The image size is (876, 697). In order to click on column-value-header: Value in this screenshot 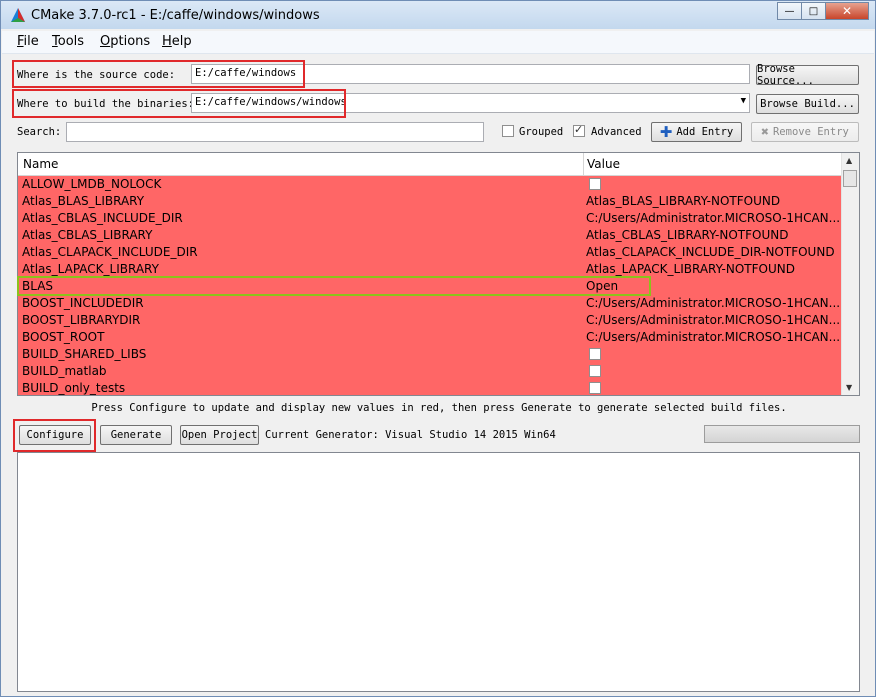, I will do `click(603, 164)`.